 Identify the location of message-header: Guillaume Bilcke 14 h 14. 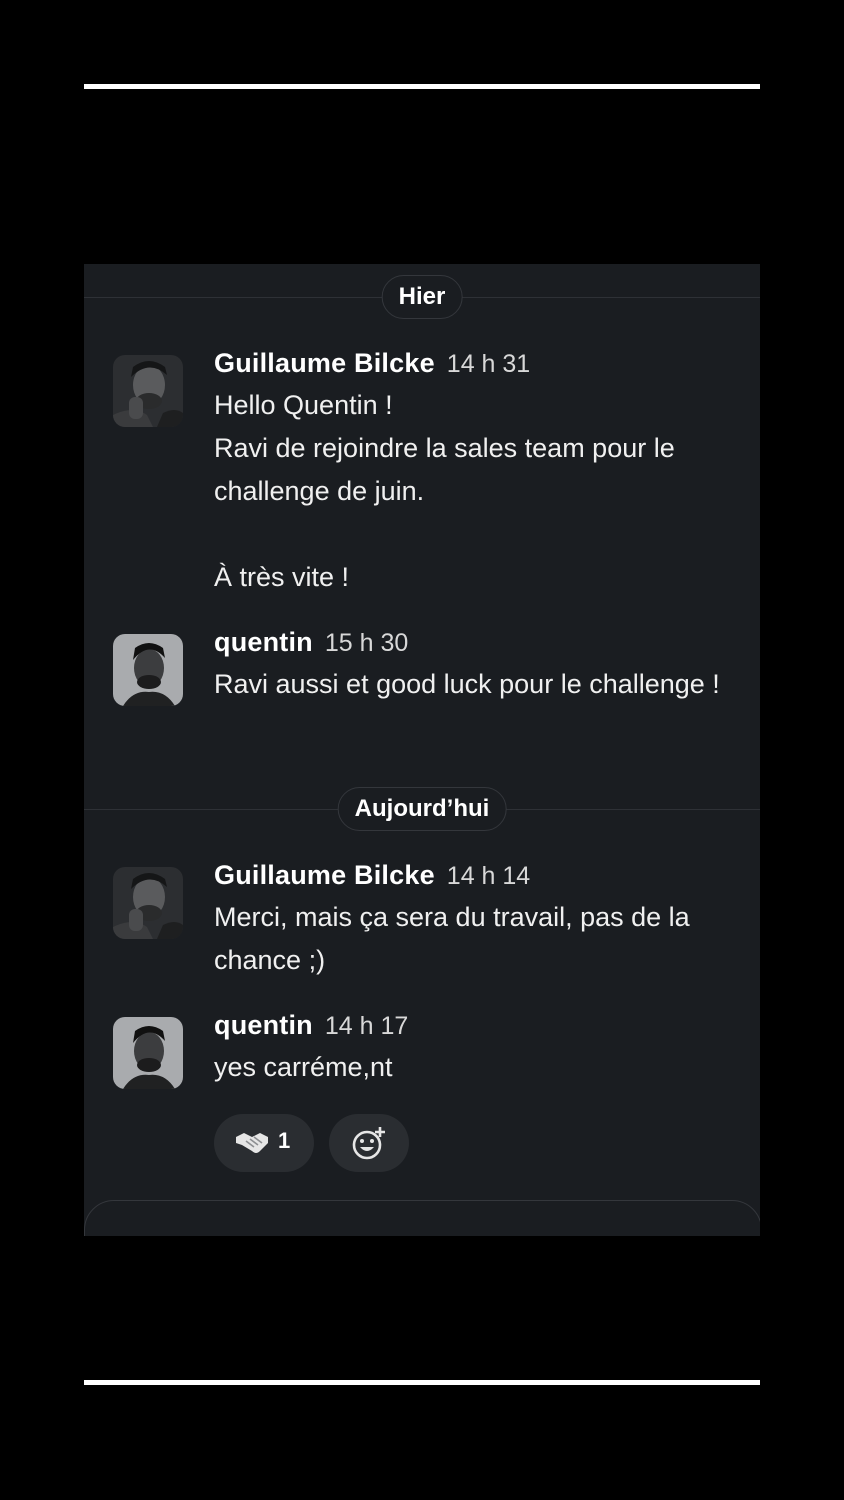
(467, 875).